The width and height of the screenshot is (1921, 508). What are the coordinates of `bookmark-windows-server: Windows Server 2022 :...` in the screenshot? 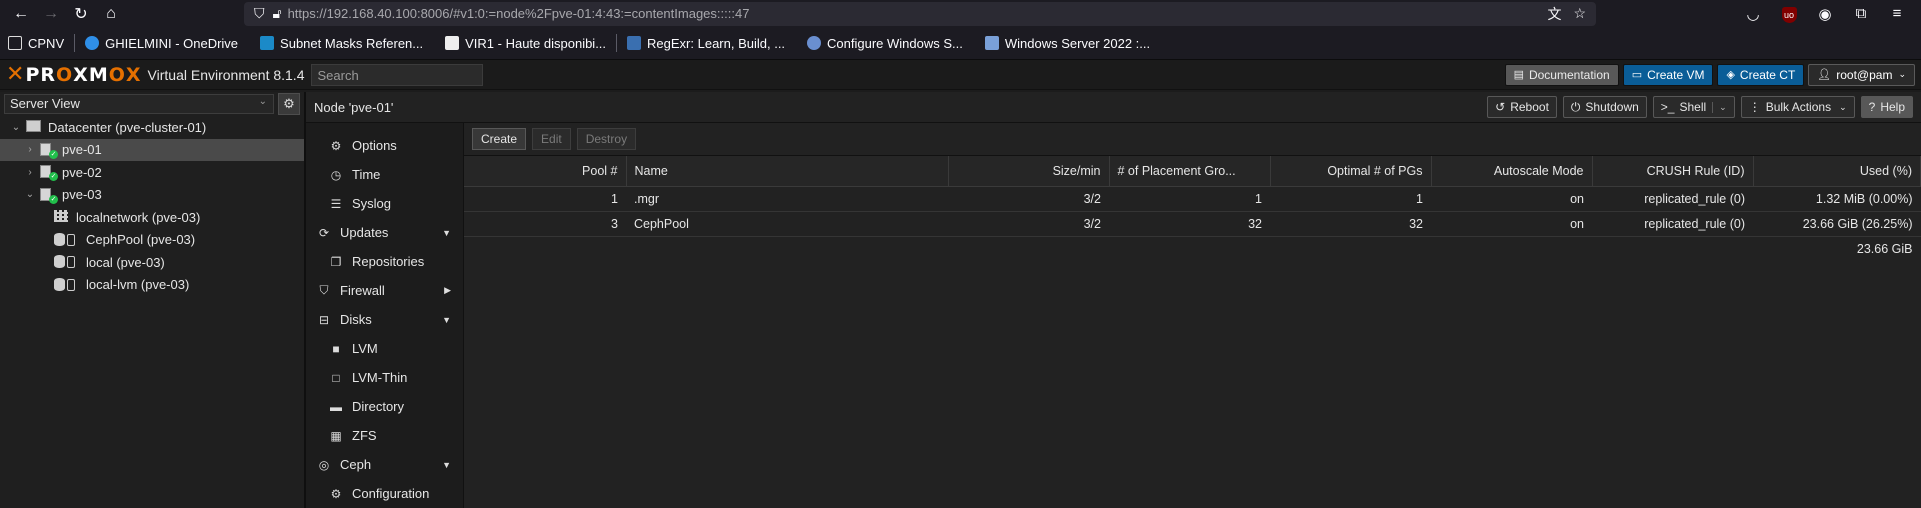 It's located at (1067, 43).